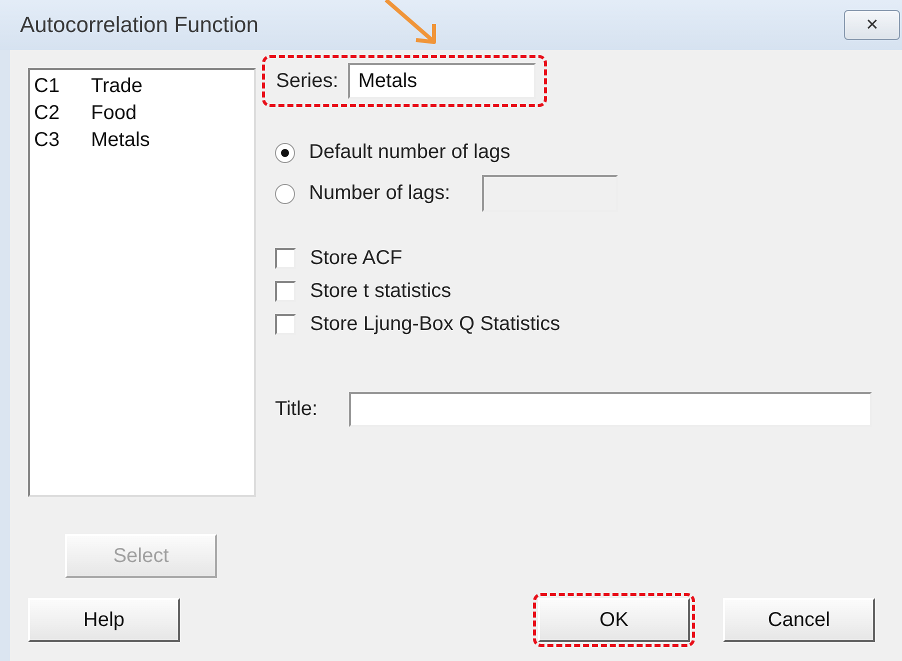 This screenshot has height=661, width=902. Describe the element at coordinates (872, 25) in the screenshot. I see `close-button: ✕` at that location.